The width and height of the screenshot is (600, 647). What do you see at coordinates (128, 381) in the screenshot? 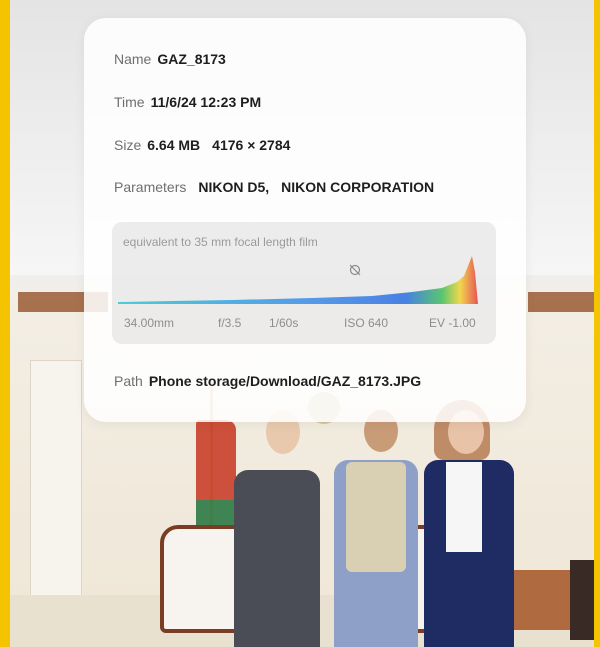
I see `path-label: Path` at bounding box center [128, 381].